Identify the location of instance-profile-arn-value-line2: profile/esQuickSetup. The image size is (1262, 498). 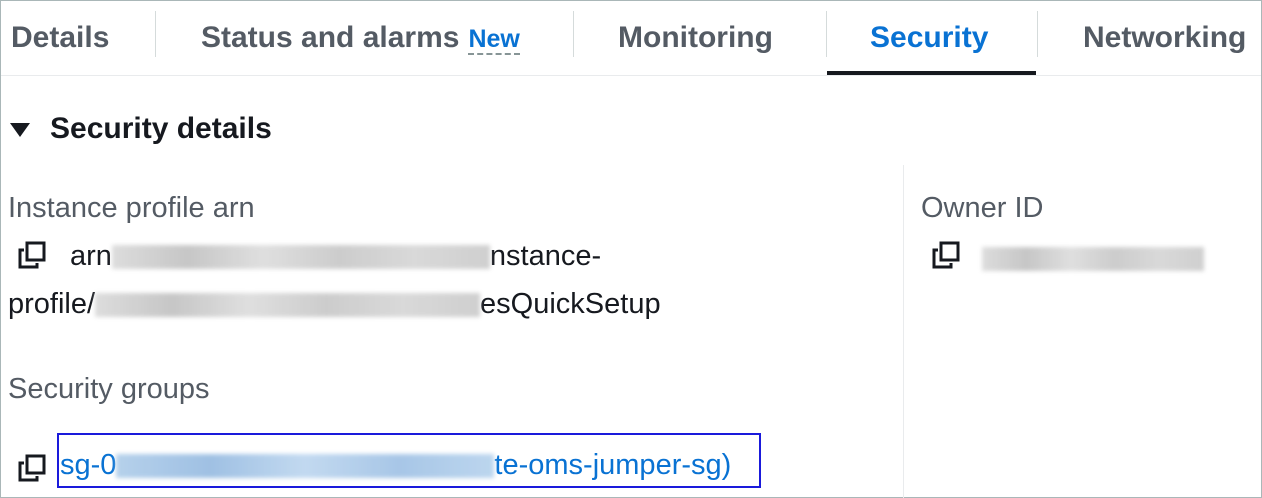
(334, 304).